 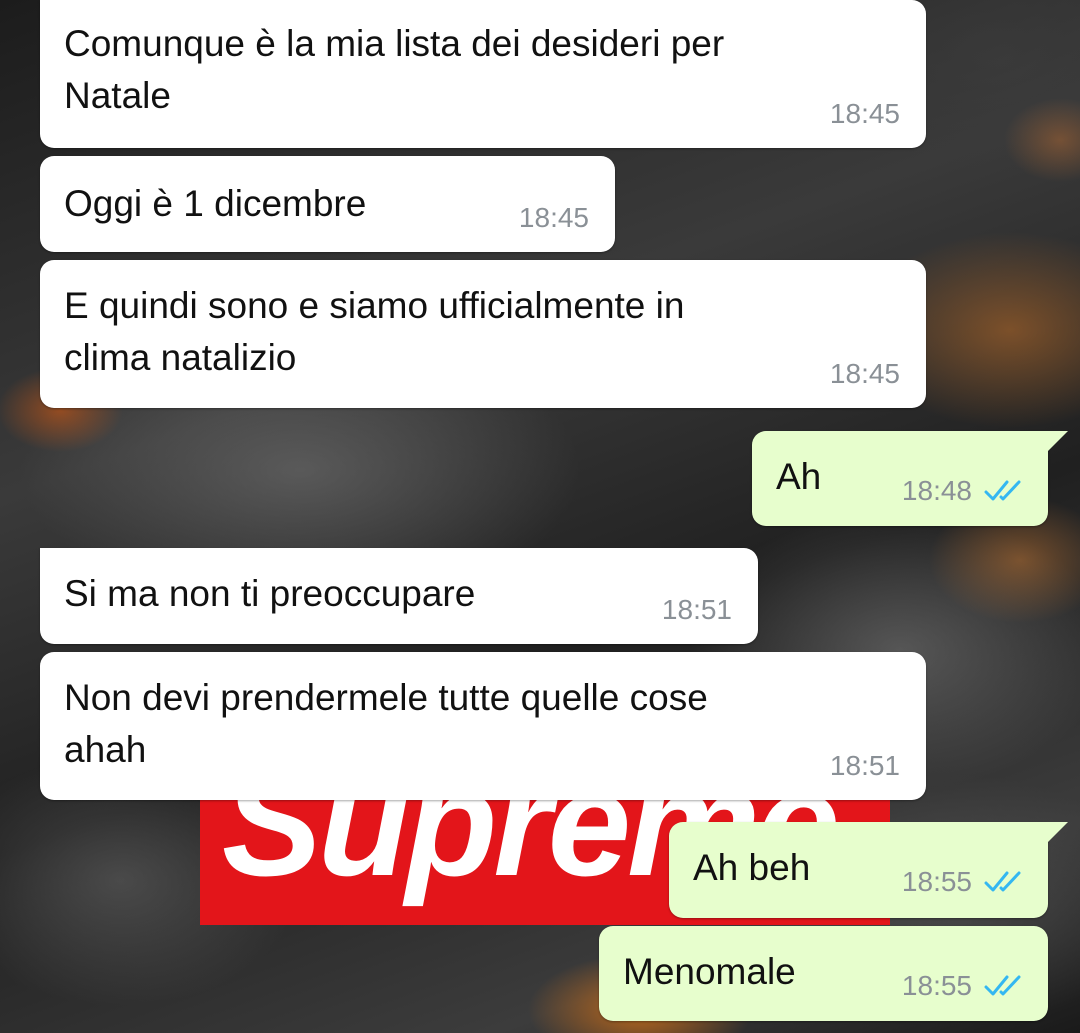 I want to click on message-line: Oggi è 1 dicembre, so click(x=215, y=203).